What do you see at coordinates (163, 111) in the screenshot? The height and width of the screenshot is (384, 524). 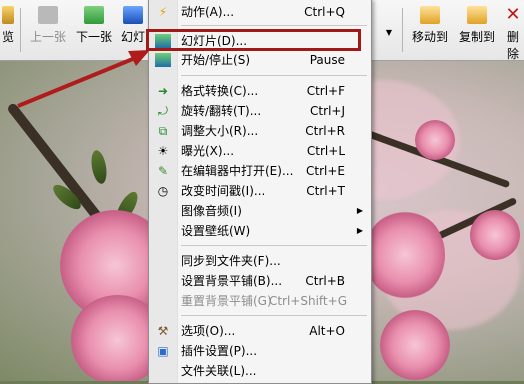 I see `rotate-icon: ⤾` at bounding box center [163, 111].